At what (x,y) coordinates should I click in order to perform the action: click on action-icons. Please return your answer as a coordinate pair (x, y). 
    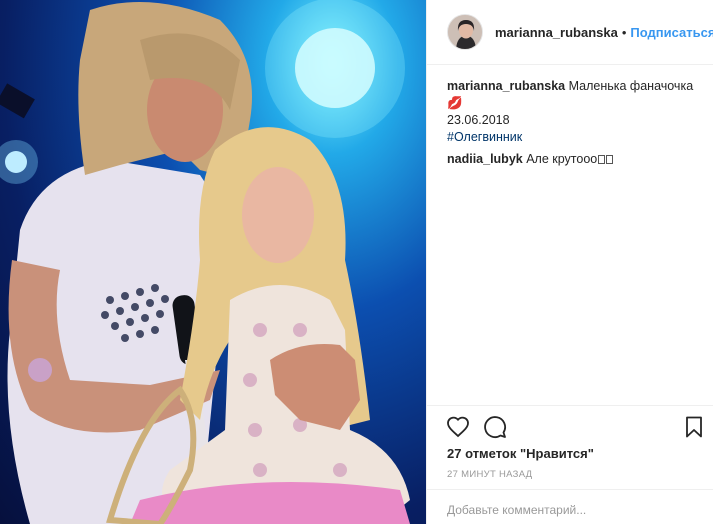
    Looking at the image, I should click on (574, 428).